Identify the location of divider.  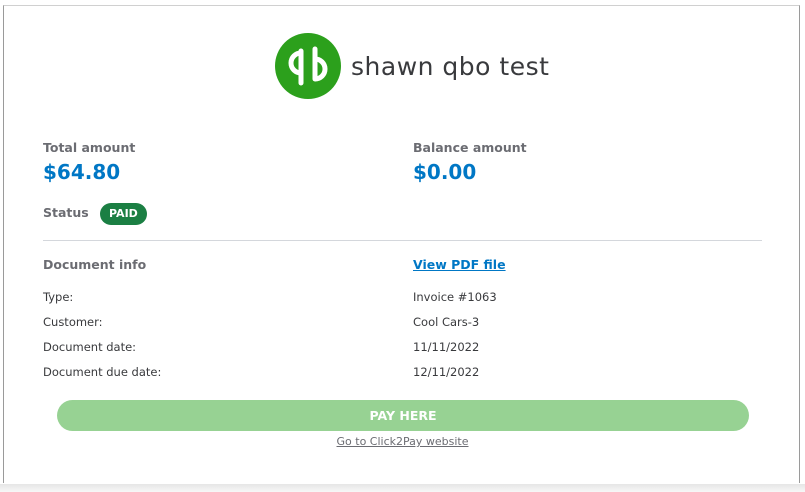
(402, 240).